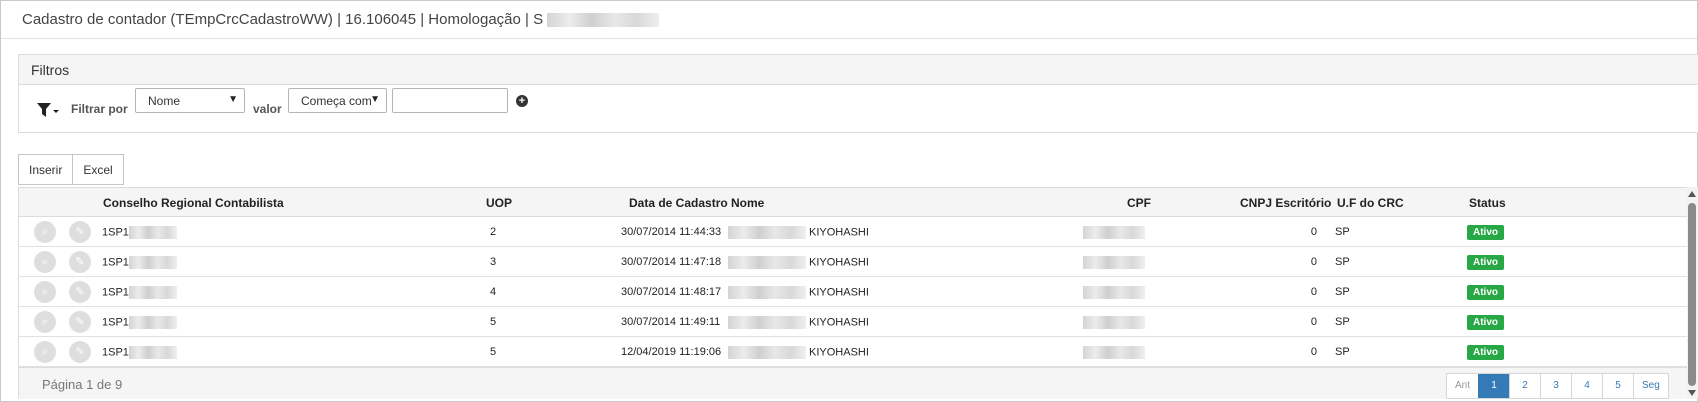 Image resolution: width=1698 pixels, height=402 pixels. What do you see at coordinates (46, 169) in the screenshot?
I see `insert-button: Inserir` at bounding box center [46, 169].